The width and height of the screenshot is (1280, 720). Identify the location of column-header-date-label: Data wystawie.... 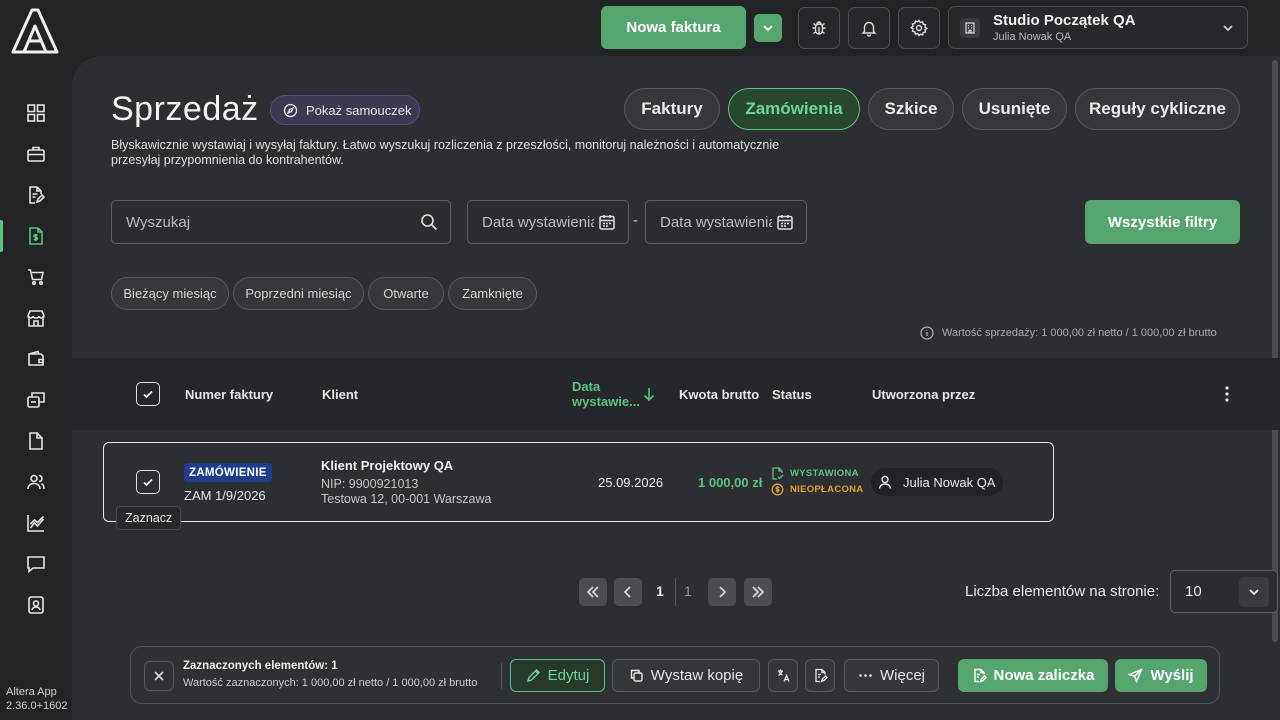
(606, 394).